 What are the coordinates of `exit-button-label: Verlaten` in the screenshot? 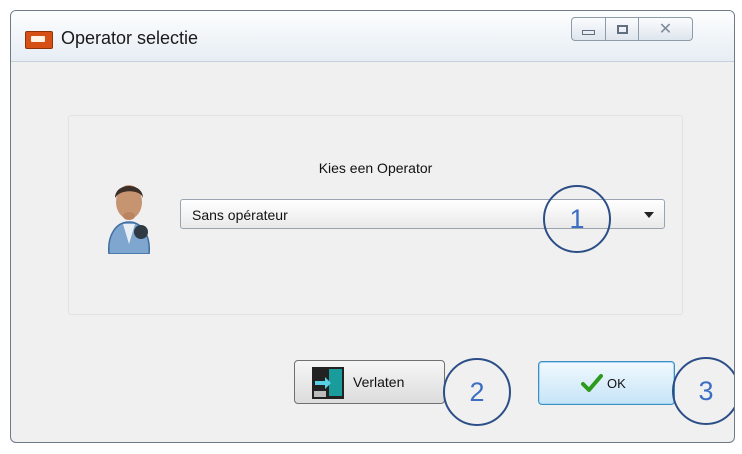 It's located at (379, 382).